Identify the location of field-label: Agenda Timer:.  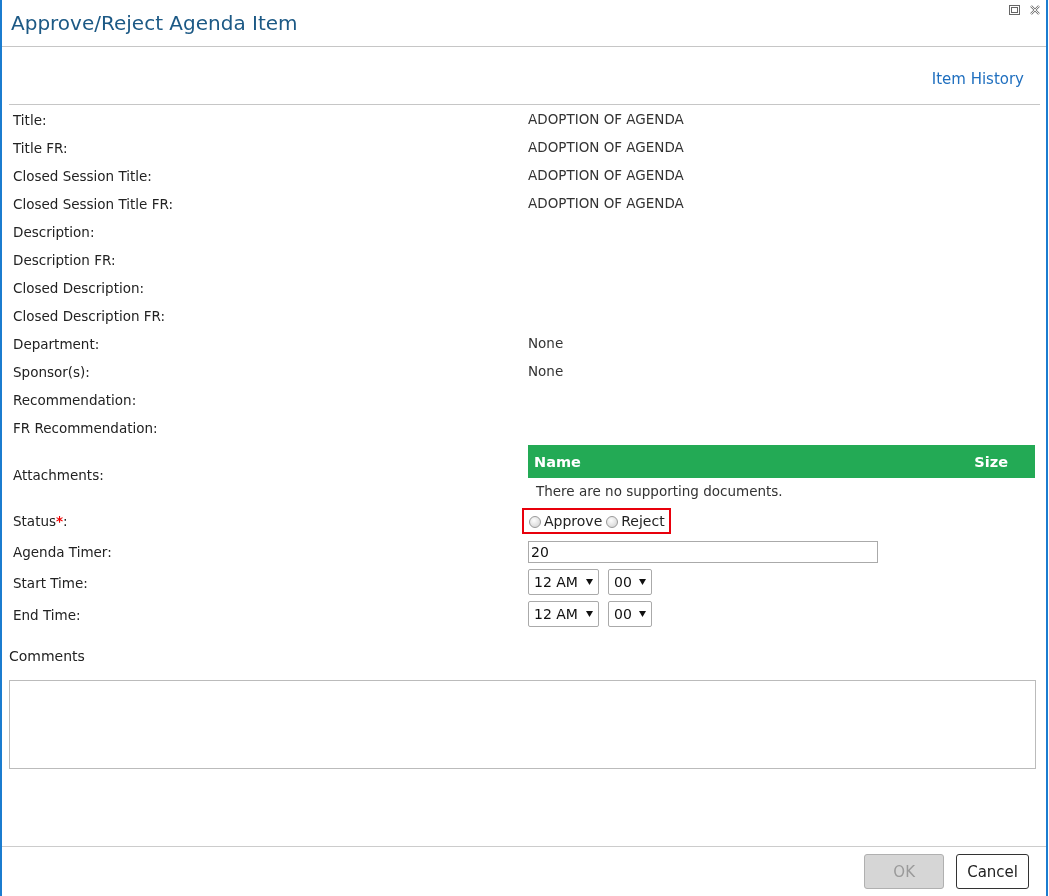
(62, 552).